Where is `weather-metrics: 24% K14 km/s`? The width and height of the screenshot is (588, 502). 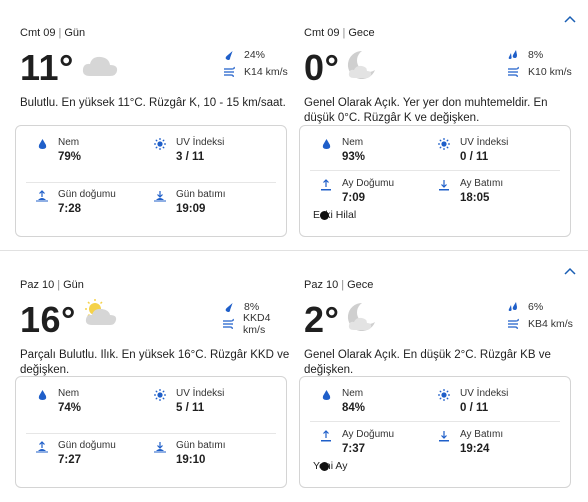 weather-metrics: 24% K14 km/s is located at coordinates (257, 63).